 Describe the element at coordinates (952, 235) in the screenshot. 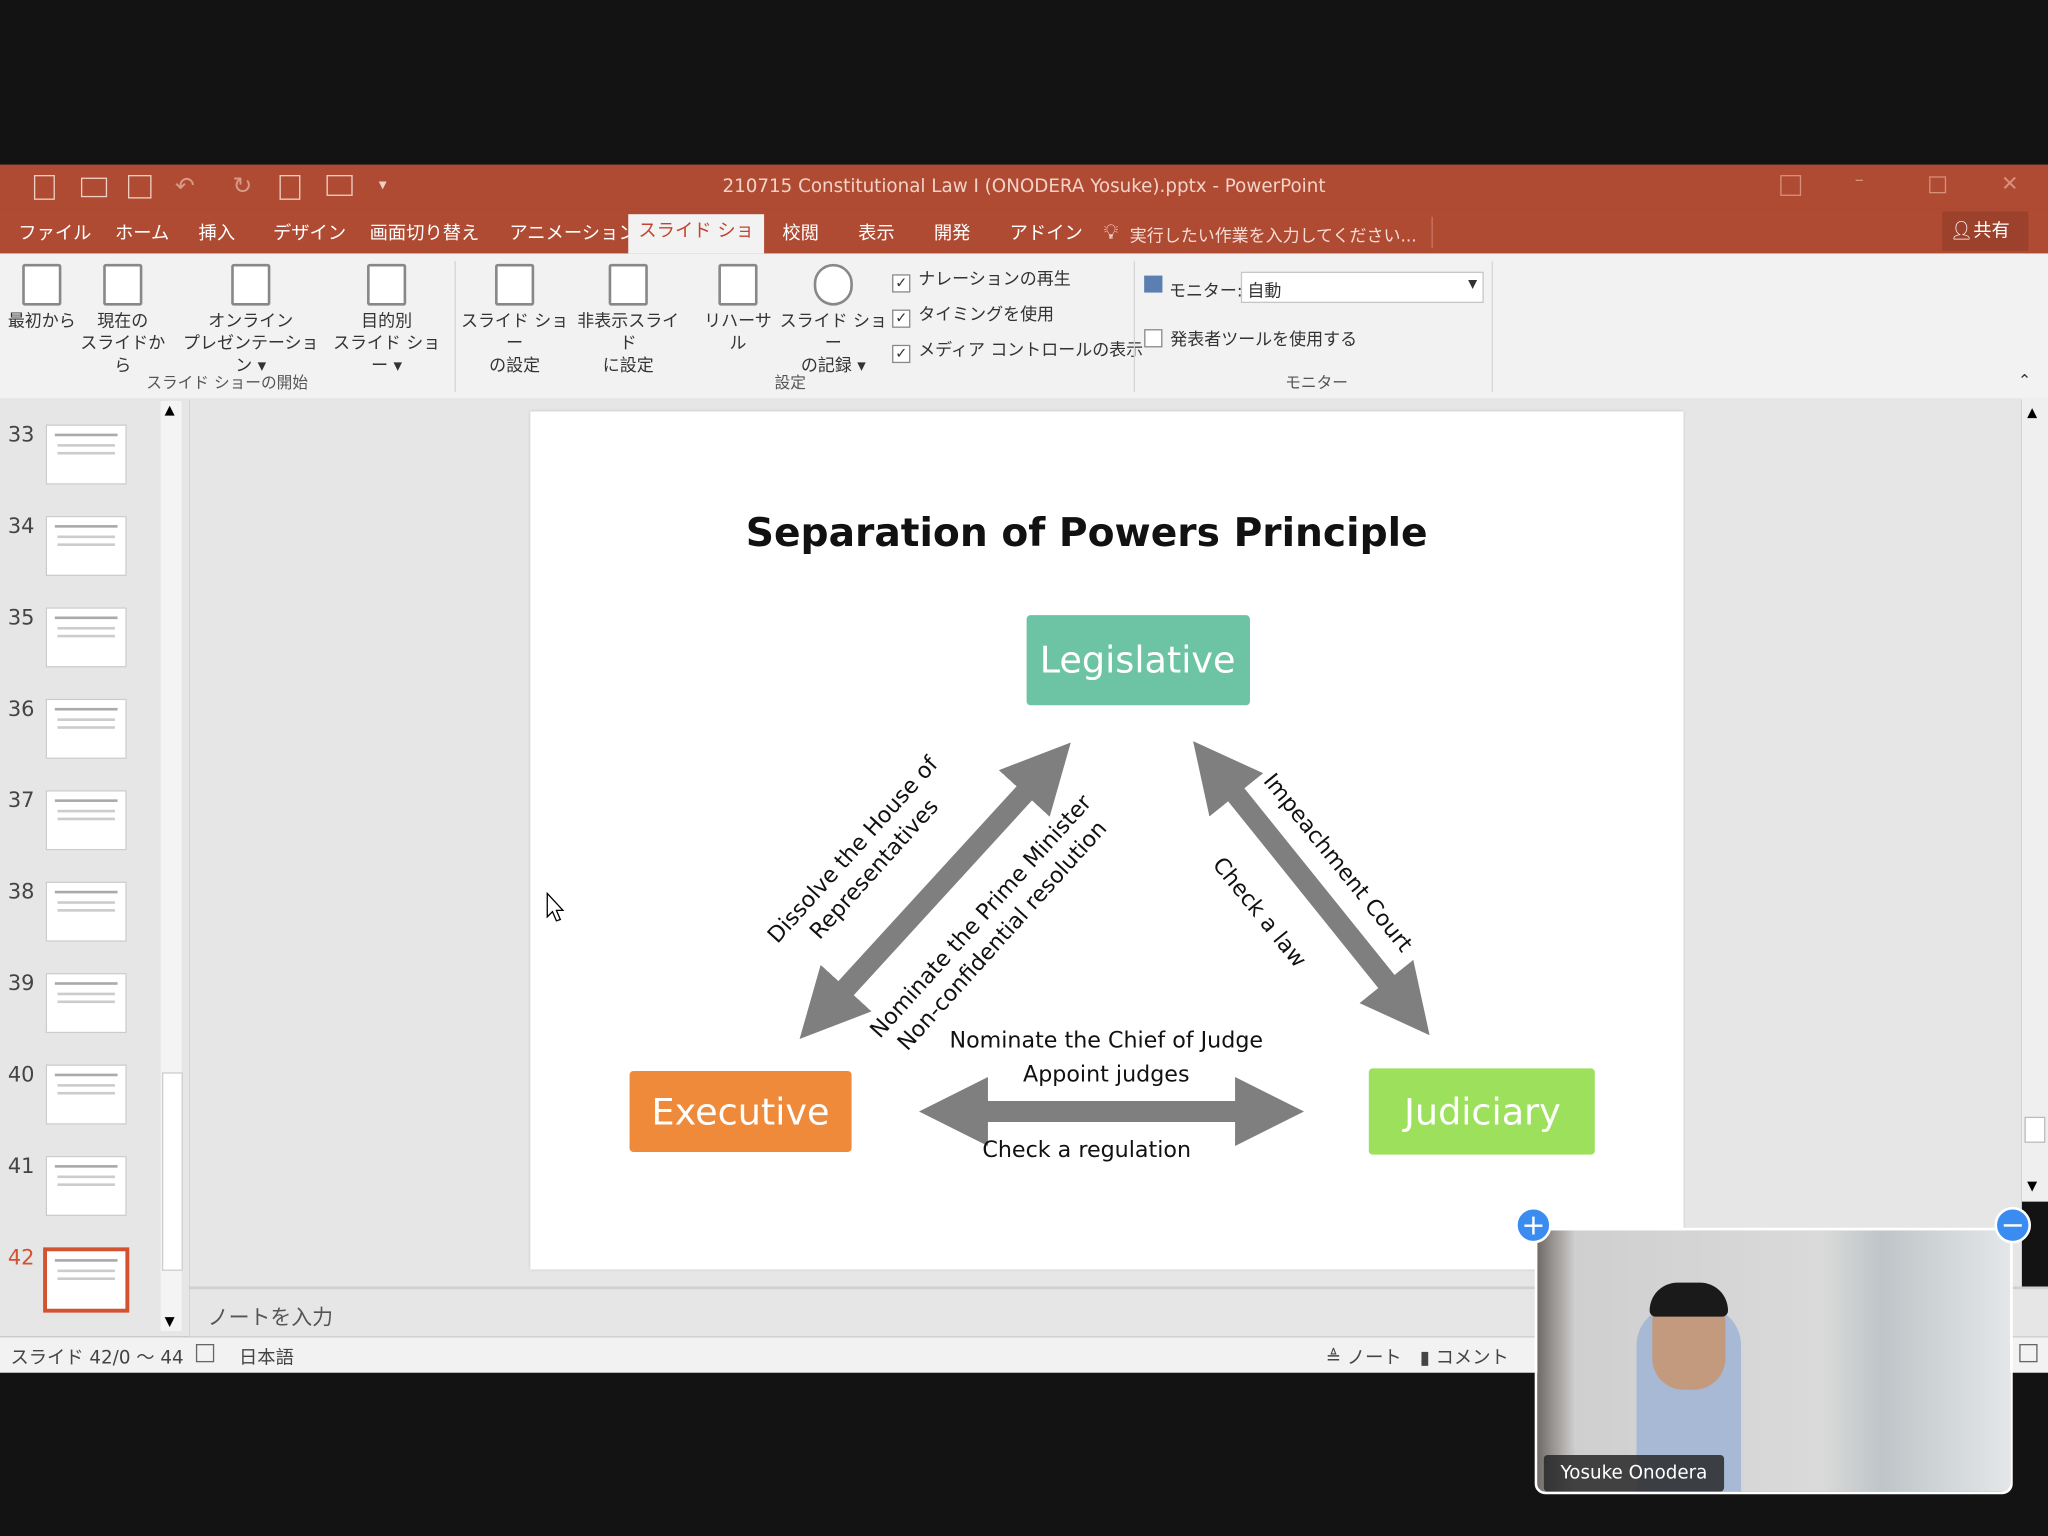

I see `tab-developer: 開発` at that location.